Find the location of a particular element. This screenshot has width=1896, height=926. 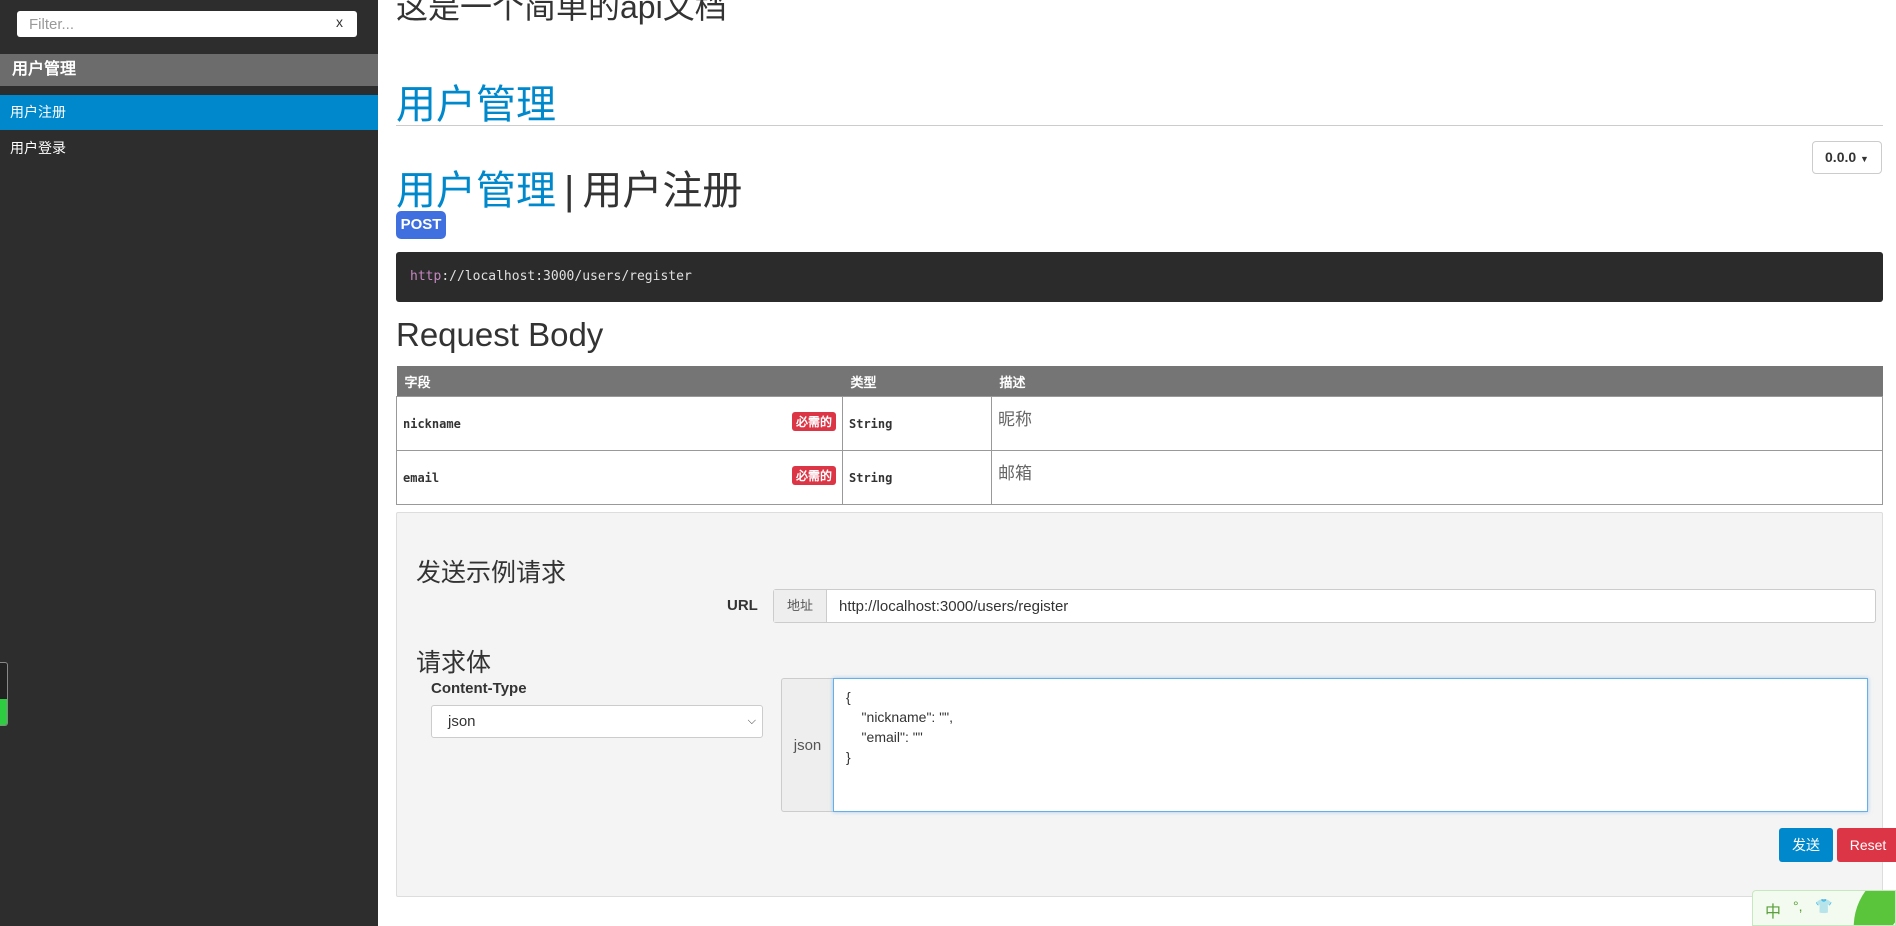

divider is located at coordinates (1139, 125).